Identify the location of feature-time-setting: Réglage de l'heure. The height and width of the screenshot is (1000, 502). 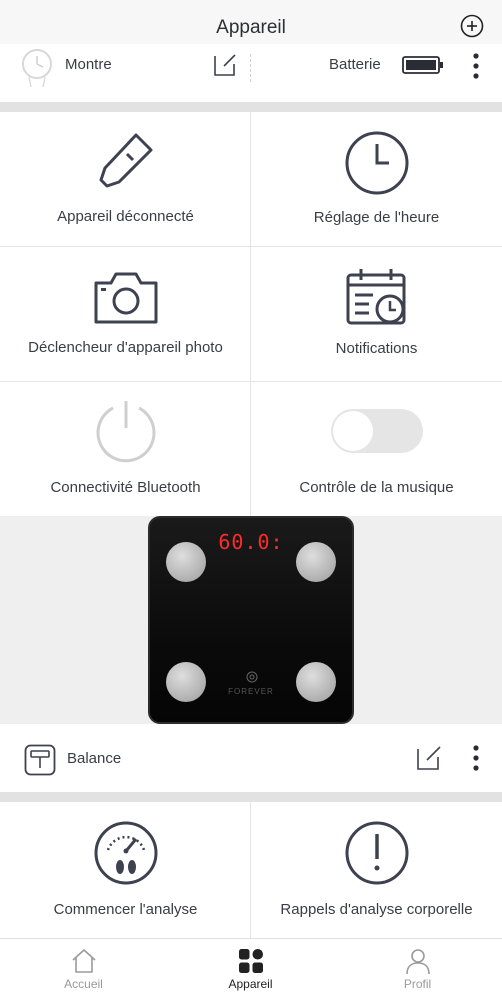
(376, 179).